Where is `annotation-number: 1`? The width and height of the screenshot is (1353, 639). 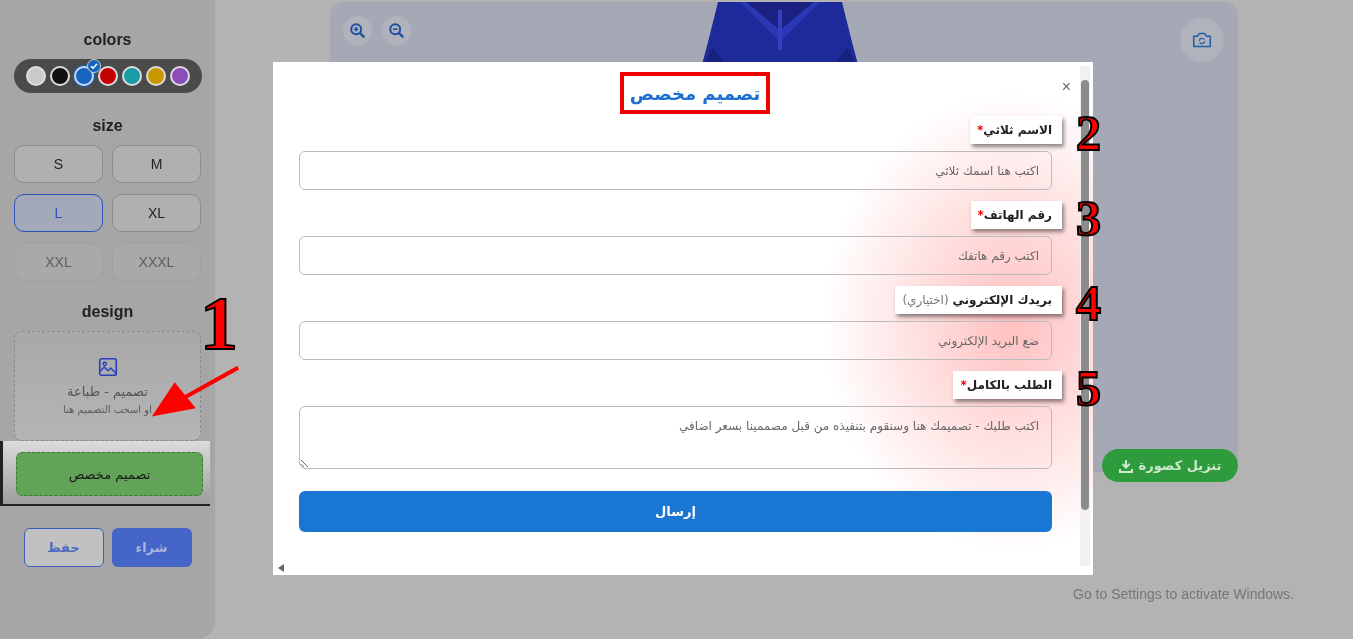
annotation-number: 1 is located at coordinates (219, 323).